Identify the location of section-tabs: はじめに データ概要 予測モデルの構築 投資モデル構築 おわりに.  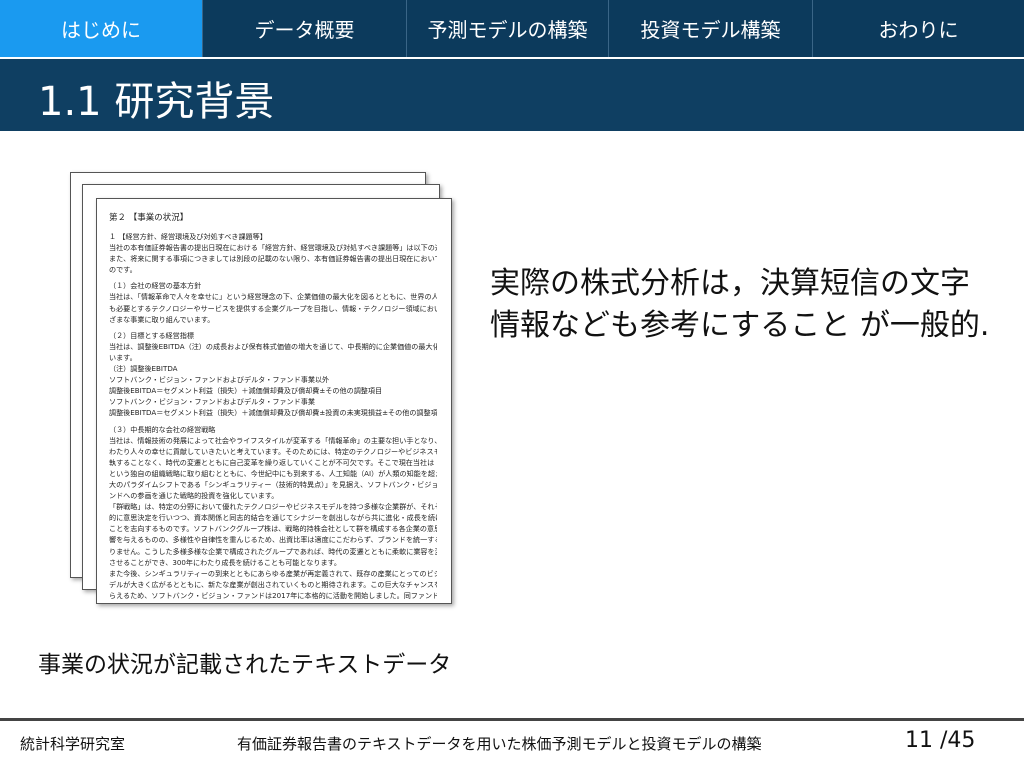
(512, 28).